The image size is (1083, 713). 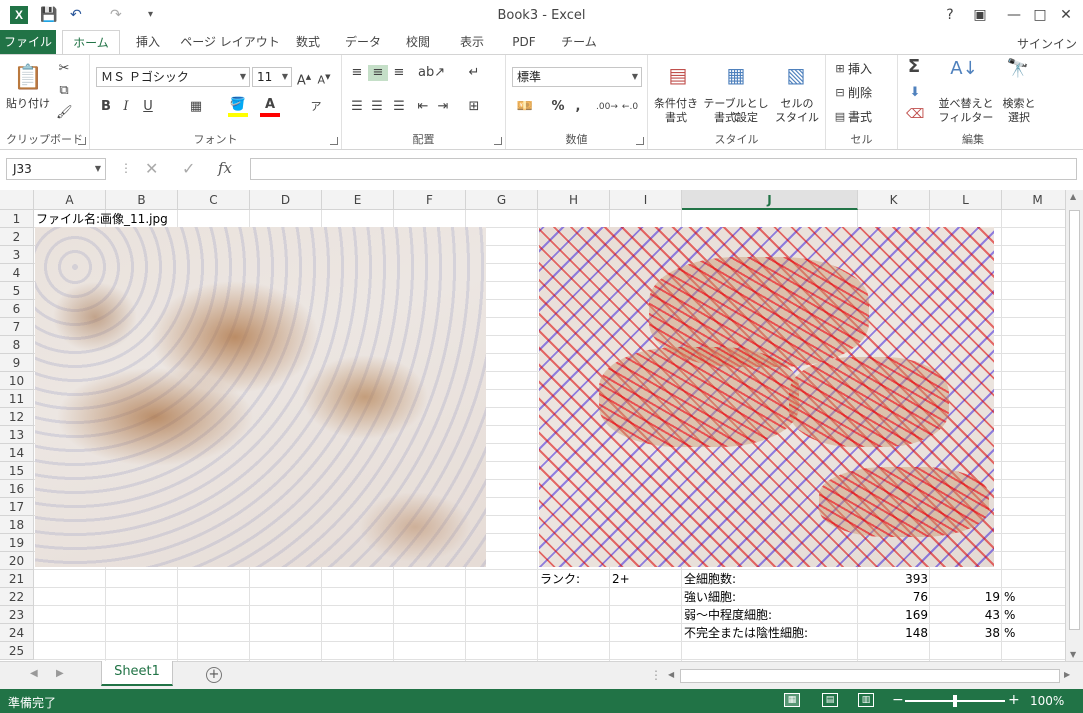 What do you see at coordinates (578, 107) in the screenshot?
I see `comma-button: ,` at bounding box center [578, 107].